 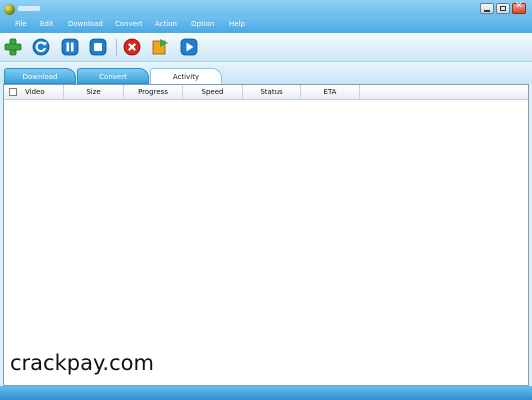 What do you see at coordinates (487, 11) in the screenshot?
I see `minimize-icon` at bounding box center [487, 11].